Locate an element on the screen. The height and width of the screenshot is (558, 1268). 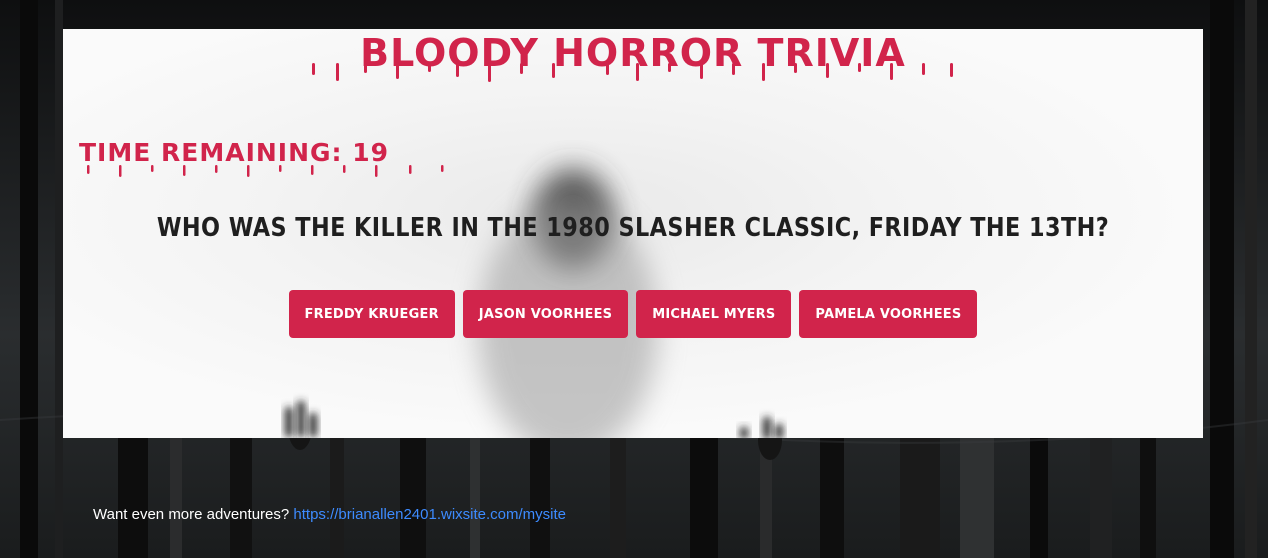
footer-prompt: Want even more adventures? is located at coordinates (191, 514).